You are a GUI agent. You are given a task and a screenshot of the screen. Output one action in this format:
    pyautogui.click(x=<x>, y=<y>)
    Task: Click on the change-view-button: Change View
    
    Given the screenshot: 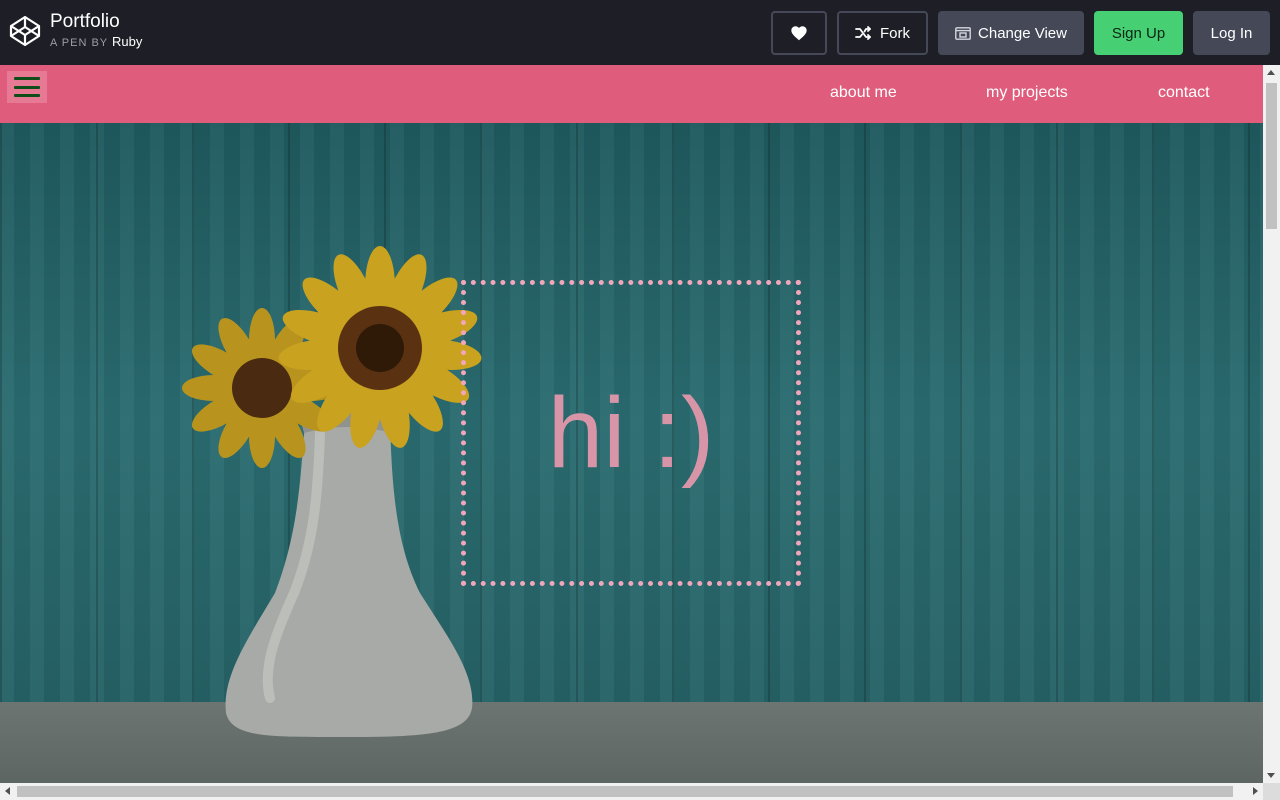 What is the action you would take?
    pyautogui.click(x=1011, y=33)
    